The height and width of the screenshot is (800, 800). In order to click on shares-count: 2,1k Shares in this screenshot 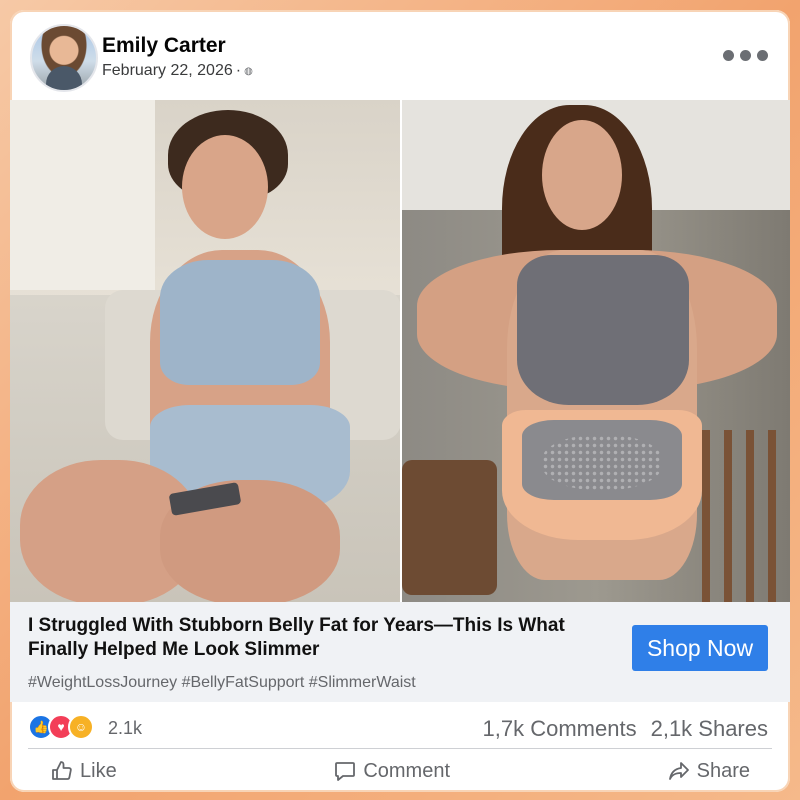, I will do `click(709, 729)`.